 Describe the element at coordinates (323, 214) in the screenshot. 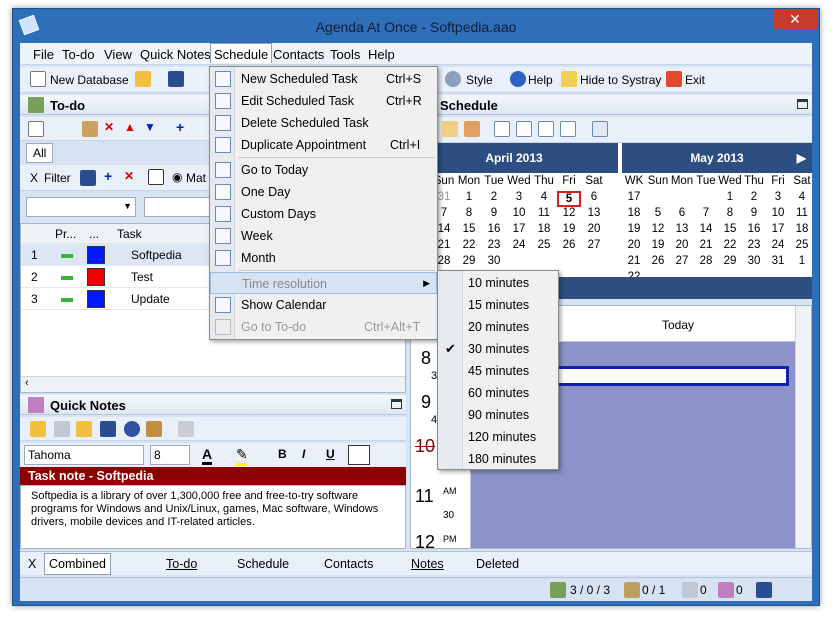

I see `menu-custom-days: Custom Days` at that location.